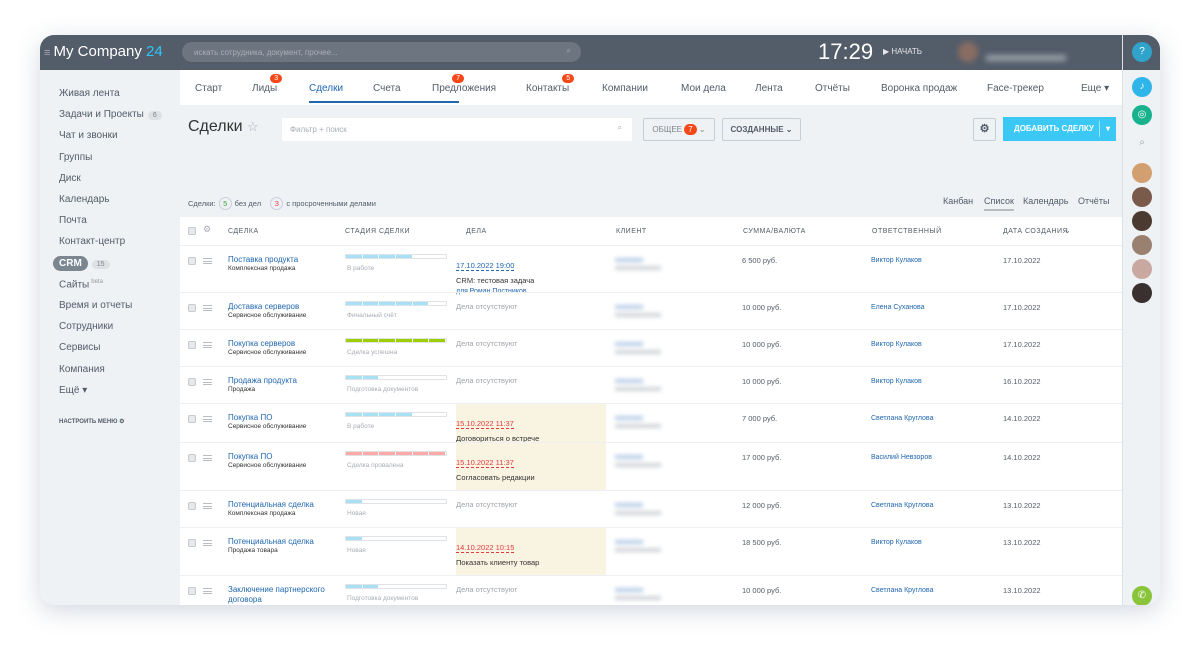 The image size is (1200, 647). I want to click on activity-title: CRM: тестовая задача, so click(531, 280).